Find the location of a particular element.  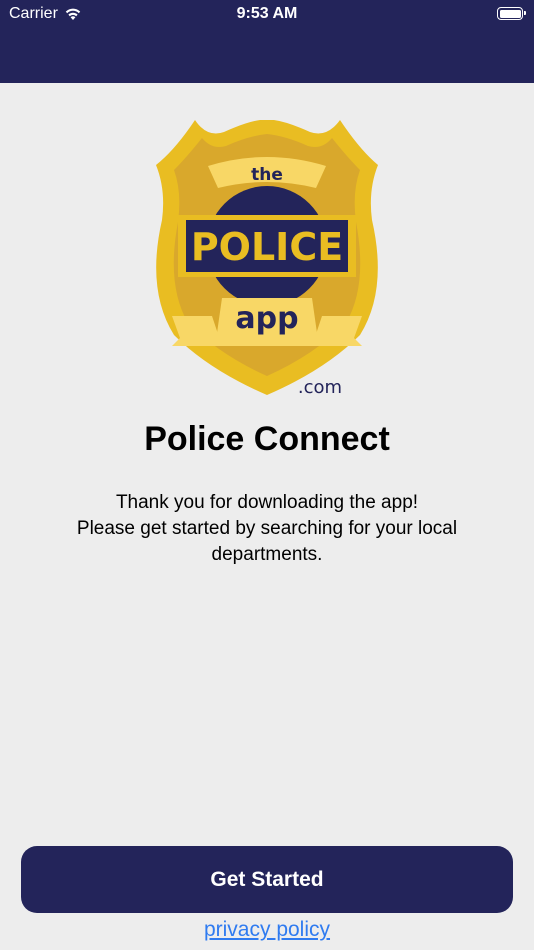

logo-domain: .com is located at coordinates (320, 387).